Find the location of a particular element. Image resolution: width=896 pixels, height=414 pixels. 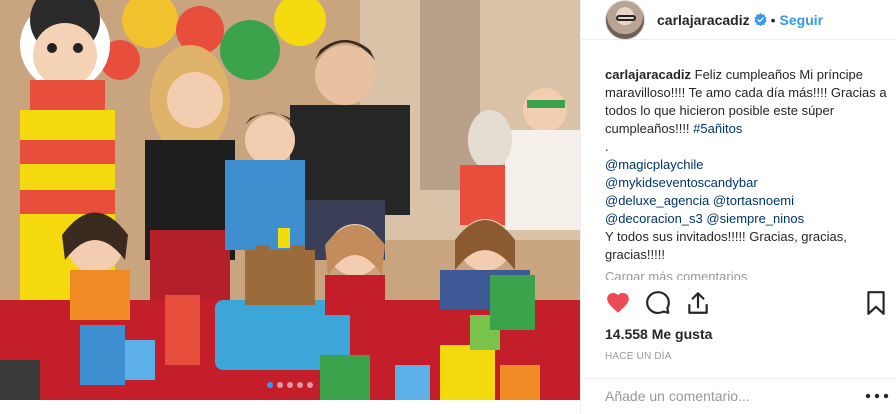

carousel-indicator is located at coordinates (290, 385).